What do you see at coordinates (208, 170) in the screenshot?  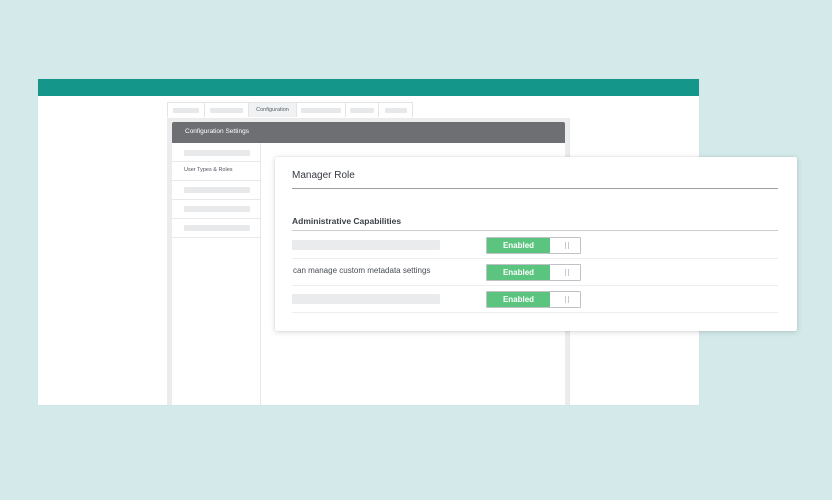 I see `nav-item-label: User Types & Roles` at bounding box center [208, 170].